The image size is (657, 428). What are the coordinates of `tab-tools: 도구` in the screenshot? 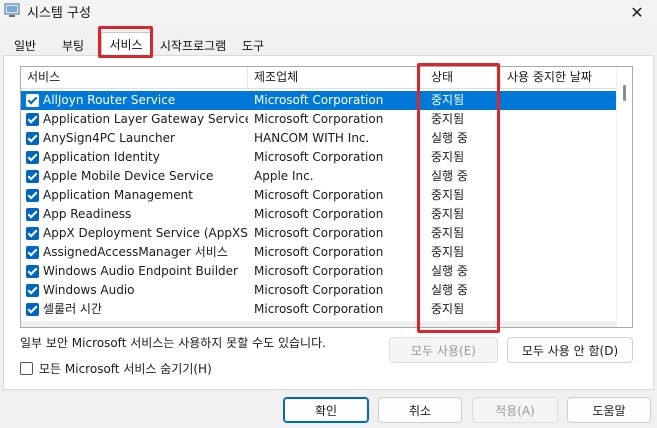 It's located at (253, 45).